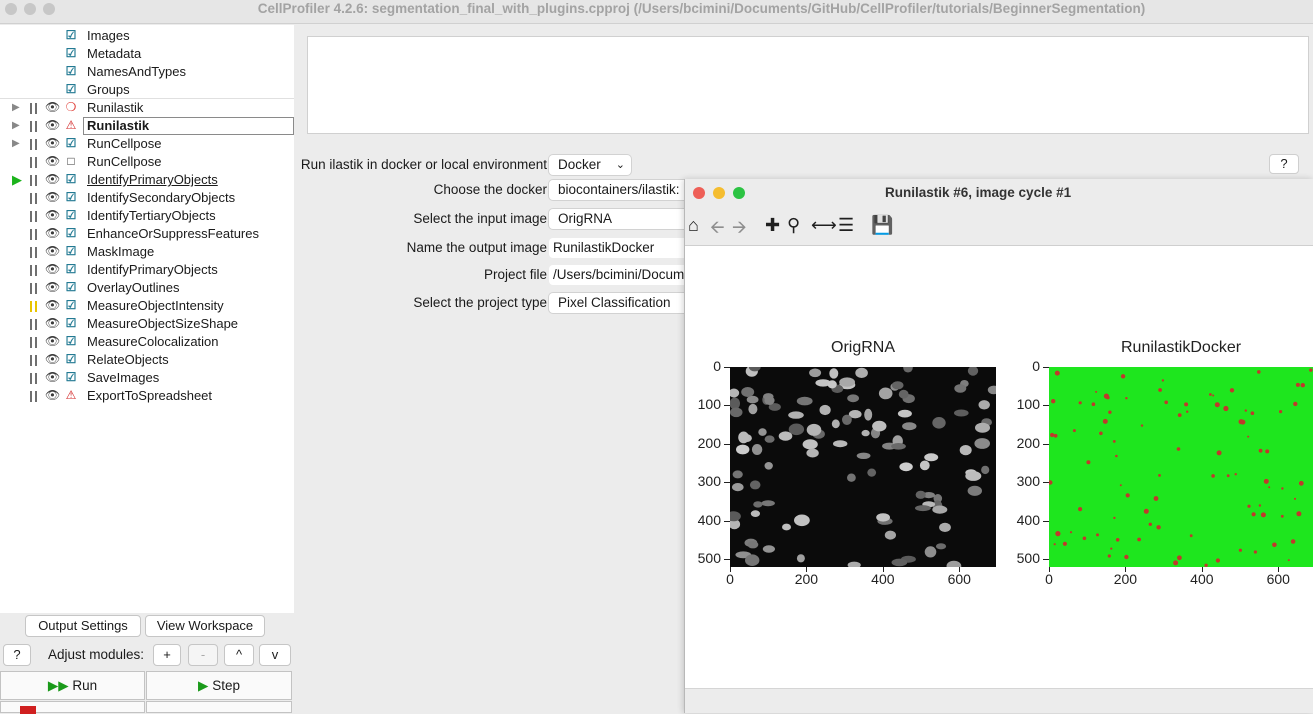 The height and width of the screenshot is (714, 1313). What do you see at coordinates (147, 216) in the screenshot?
I see `pipeline-module-row: 👁 ☑ IdentifyTertiaryObjects` at bounding box center [147, 216].